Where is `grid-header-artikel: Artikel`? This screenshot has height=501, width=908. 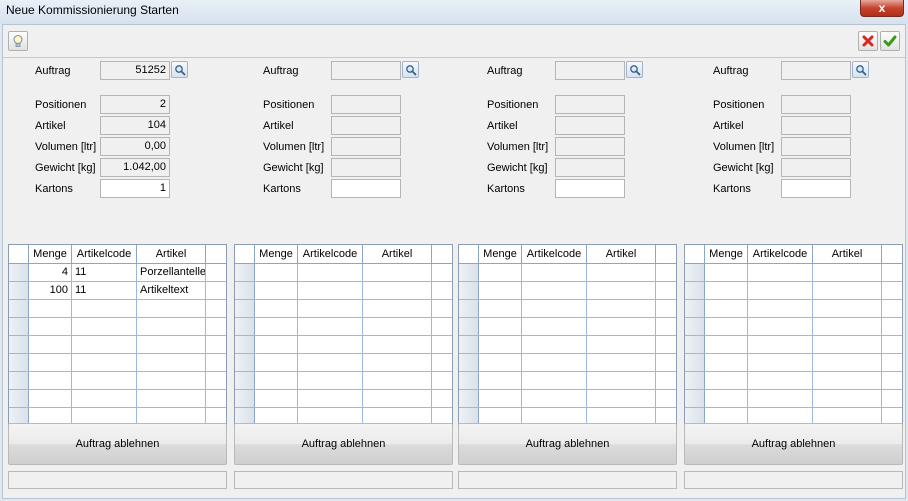
grid-header-artikel: Artikel is located at coordinates (621, 254).